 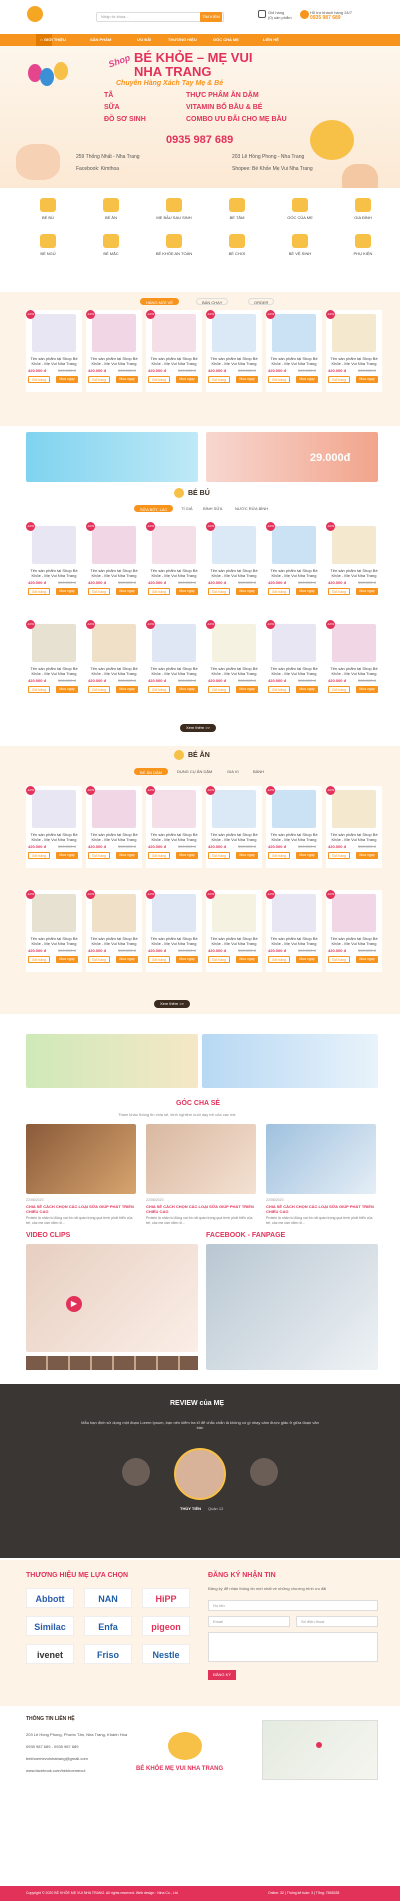 What do you see at coordinates (237, 209) in the screenshot?
I see `category-item: BÉ TẮM` at bounding box center [237, 209].